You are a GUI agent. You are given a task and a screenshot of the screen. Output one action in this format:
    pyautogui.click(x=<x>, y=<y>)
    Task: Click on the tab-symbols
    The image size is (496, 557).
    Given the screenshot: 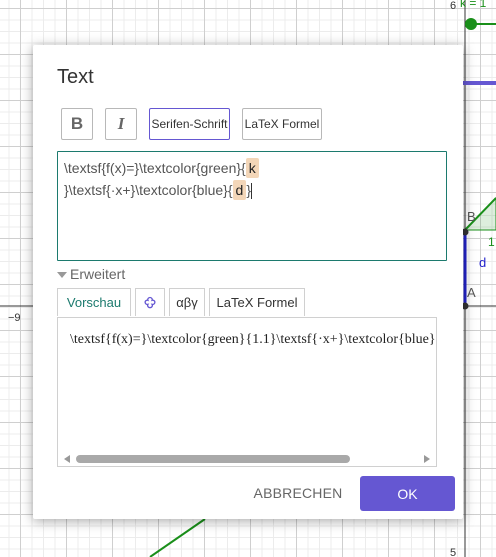 What is the action you would take?
    pyautogui.click(x=150, y=302)
    